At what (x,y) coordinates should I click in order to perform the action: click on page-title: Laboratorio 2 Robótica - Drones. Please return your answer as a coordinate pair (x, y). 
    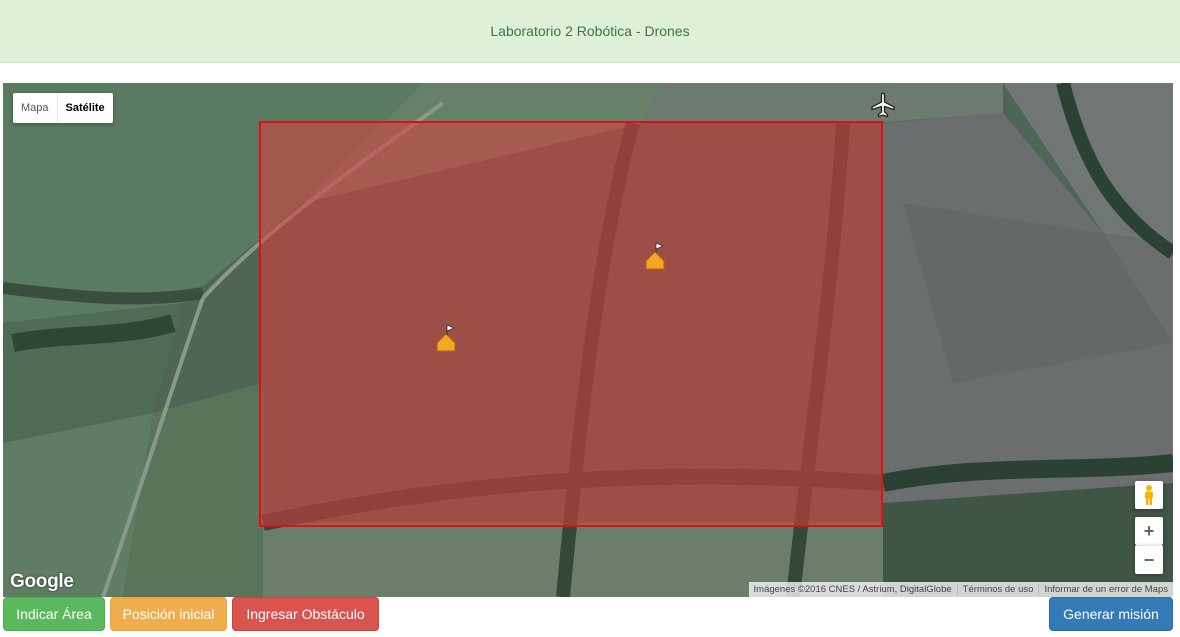
    Looking at the image, I should click on (590, 31).